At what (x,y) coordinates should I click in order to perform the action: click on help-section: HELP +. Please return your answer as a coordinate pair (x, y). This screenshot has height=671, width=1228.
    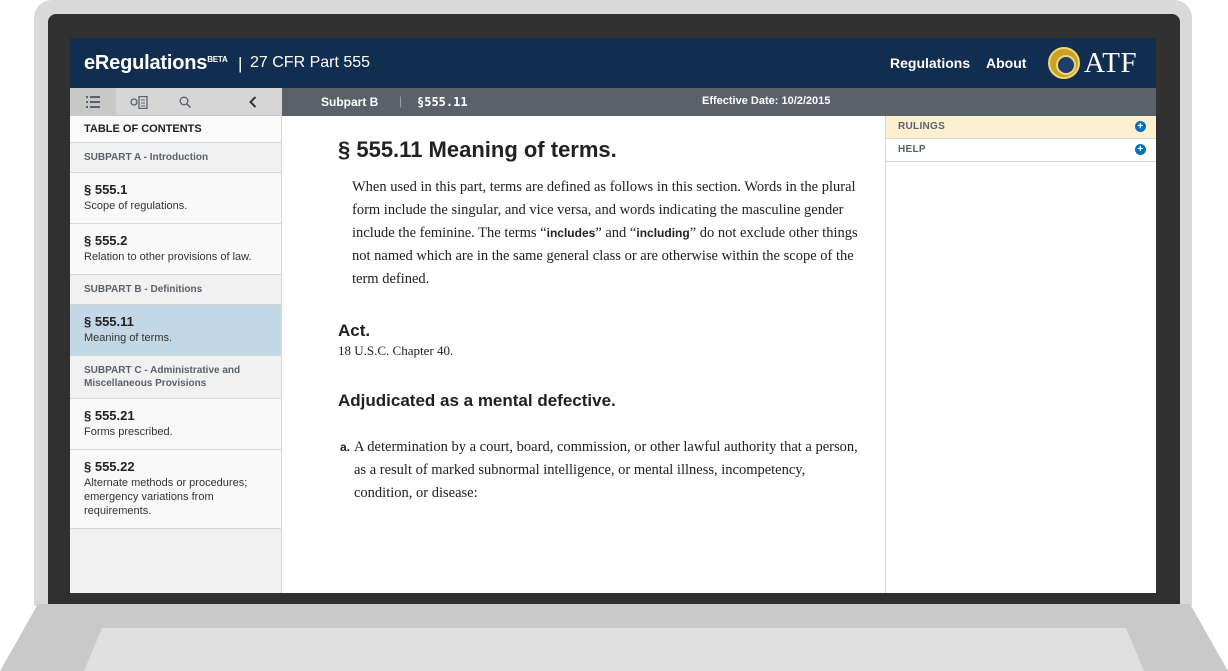
    Looking at the image, I should click on (1021, 150).